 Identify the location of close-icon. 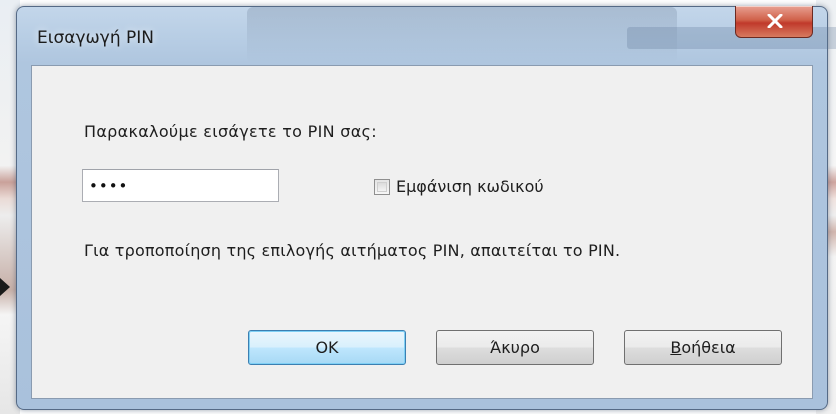
(775, 21).